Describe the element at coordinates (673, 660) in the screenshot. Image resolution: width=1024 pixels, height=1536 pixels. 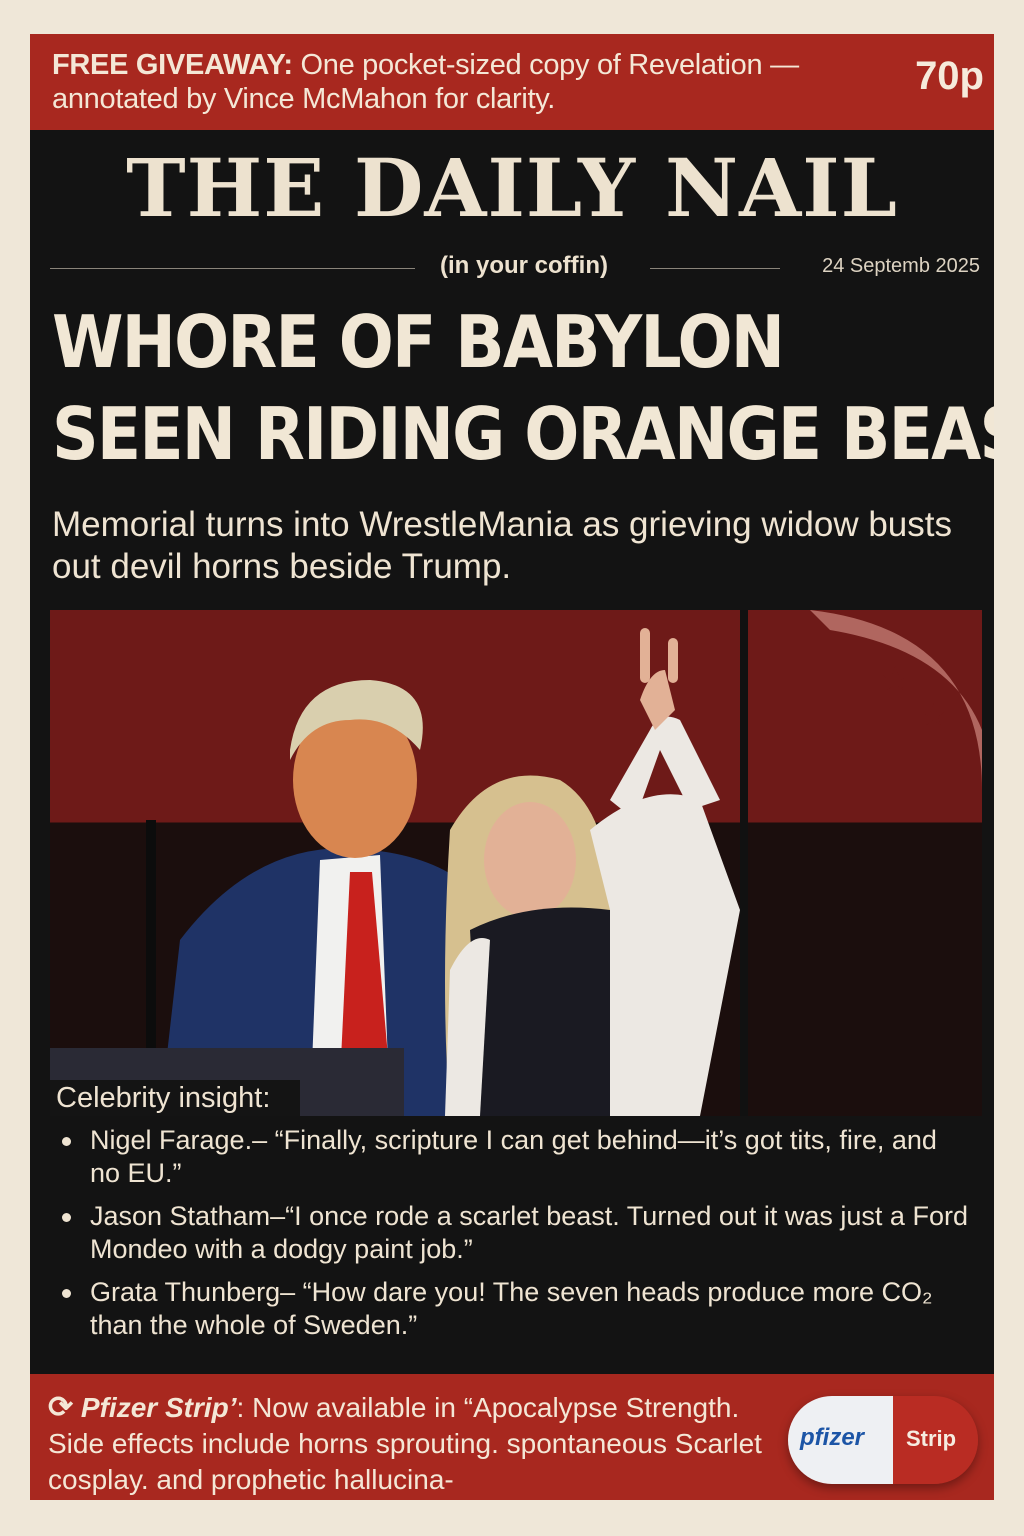
I see `finger-pinky` at that location.